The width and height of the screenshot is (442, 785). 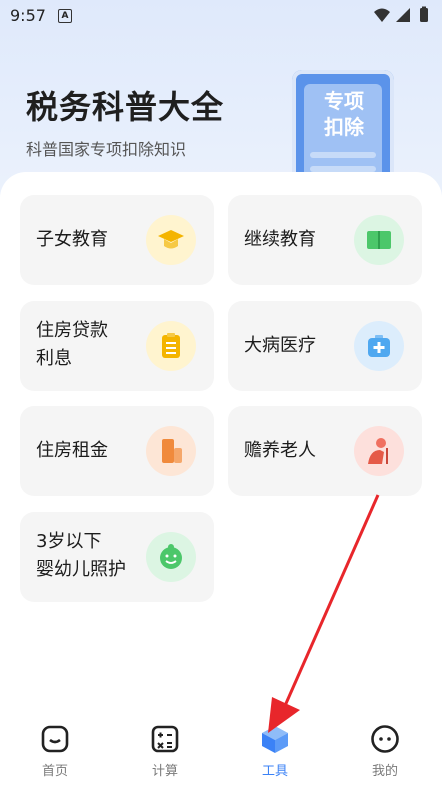 What do you see at coordinates (379, 240) in the screenshot?
I see `book-icon` at bounding box center [379, 240].